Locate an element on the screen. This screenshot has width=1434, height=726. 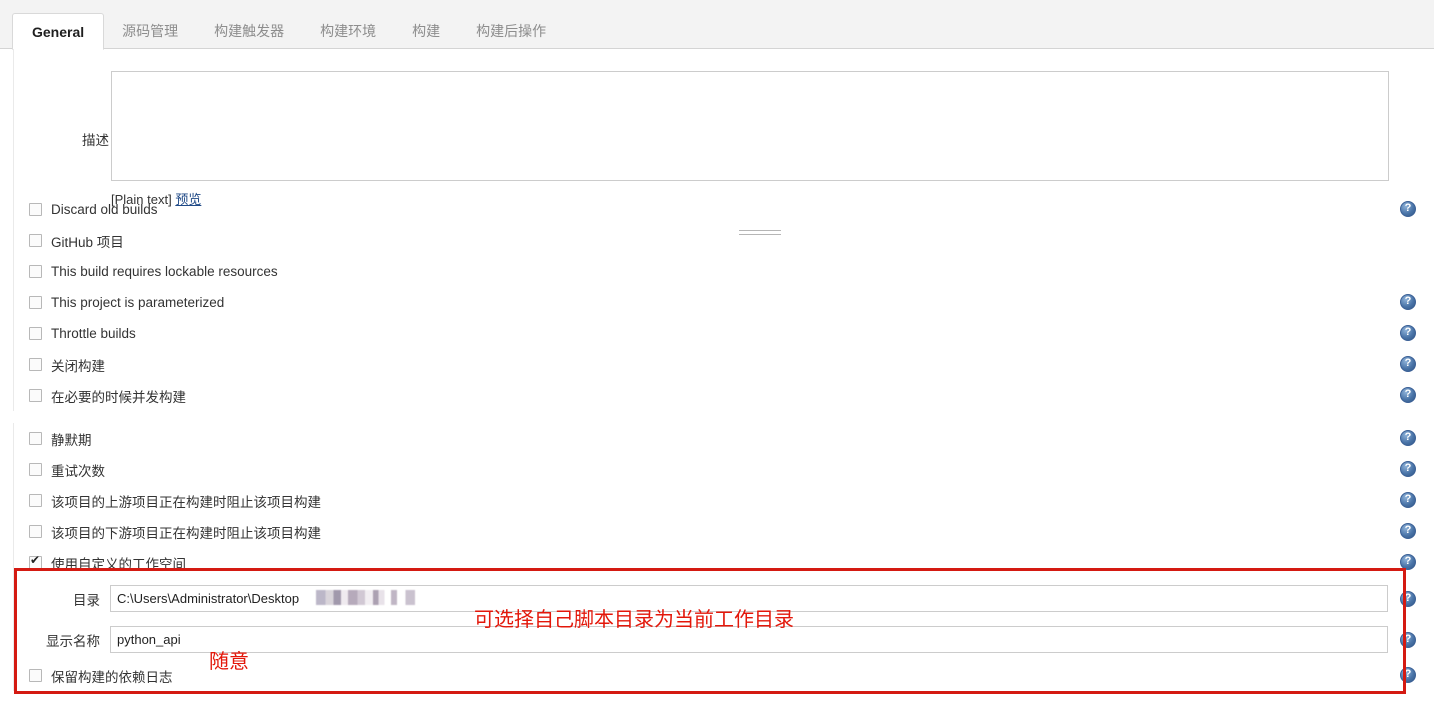
checkbox-block-downstream is located at coordinates (35, 531).